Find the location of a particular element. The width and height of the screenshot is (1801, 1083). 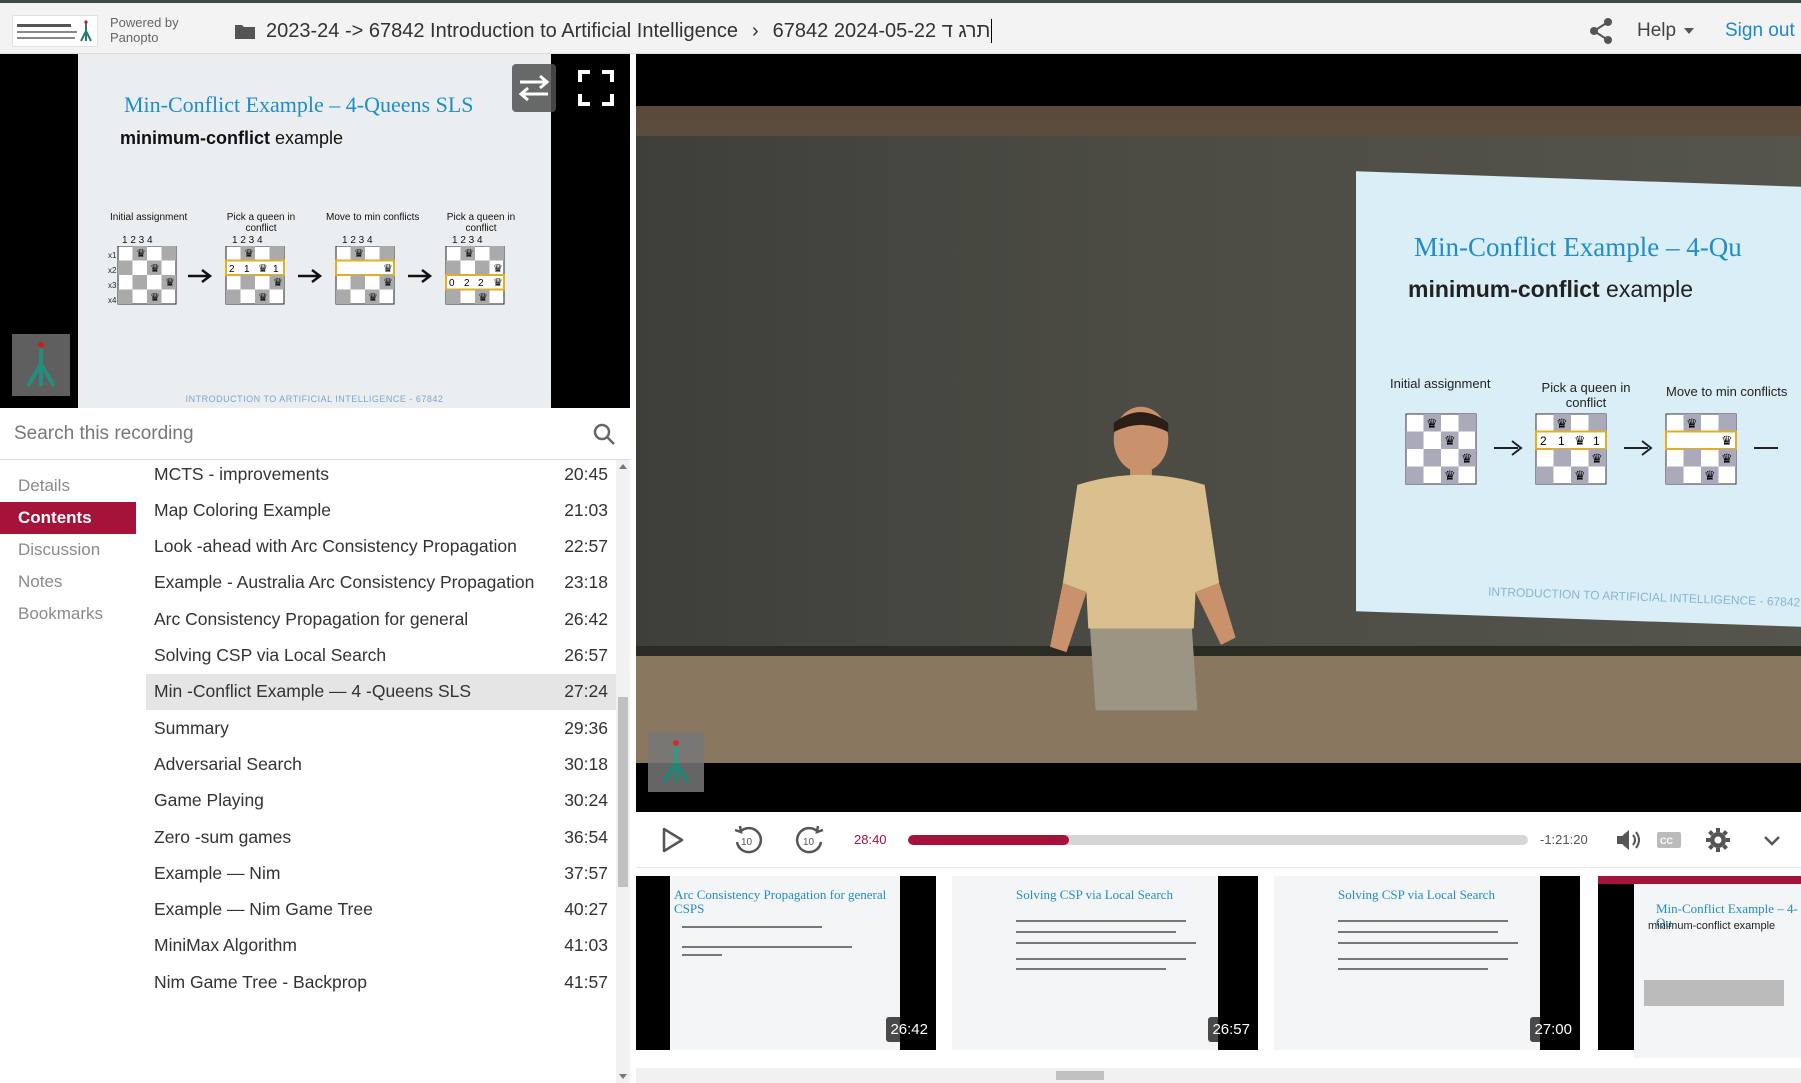

scrollbar-thumb is located at coordinates (623, 792).